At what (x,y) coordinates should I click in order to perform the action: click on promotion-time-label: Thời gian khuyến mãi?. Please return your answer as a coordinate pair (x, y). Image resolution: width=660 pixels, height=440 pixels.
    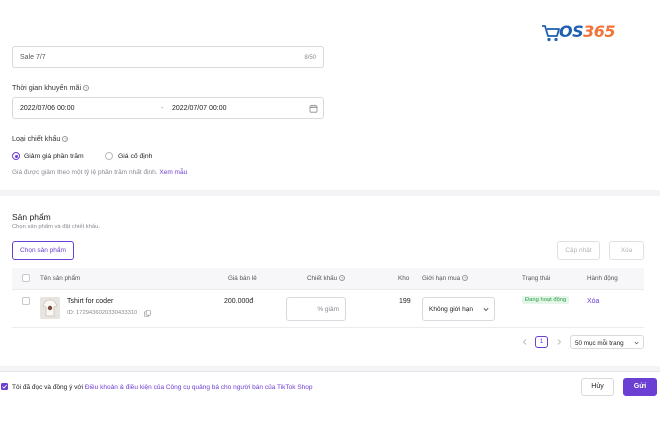
    Looking at the image, I should click on (51, 87).